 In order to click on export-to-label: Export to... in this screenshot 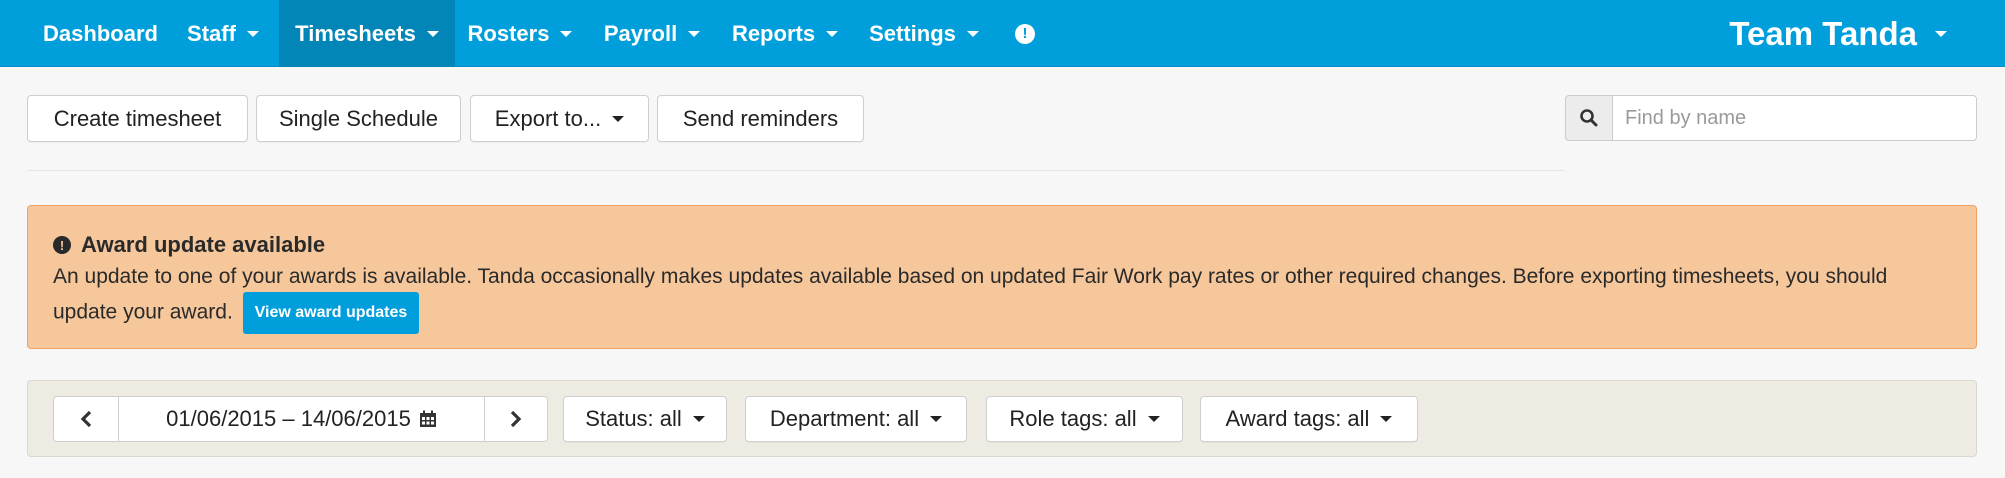, I will do `click(548, 118)`.